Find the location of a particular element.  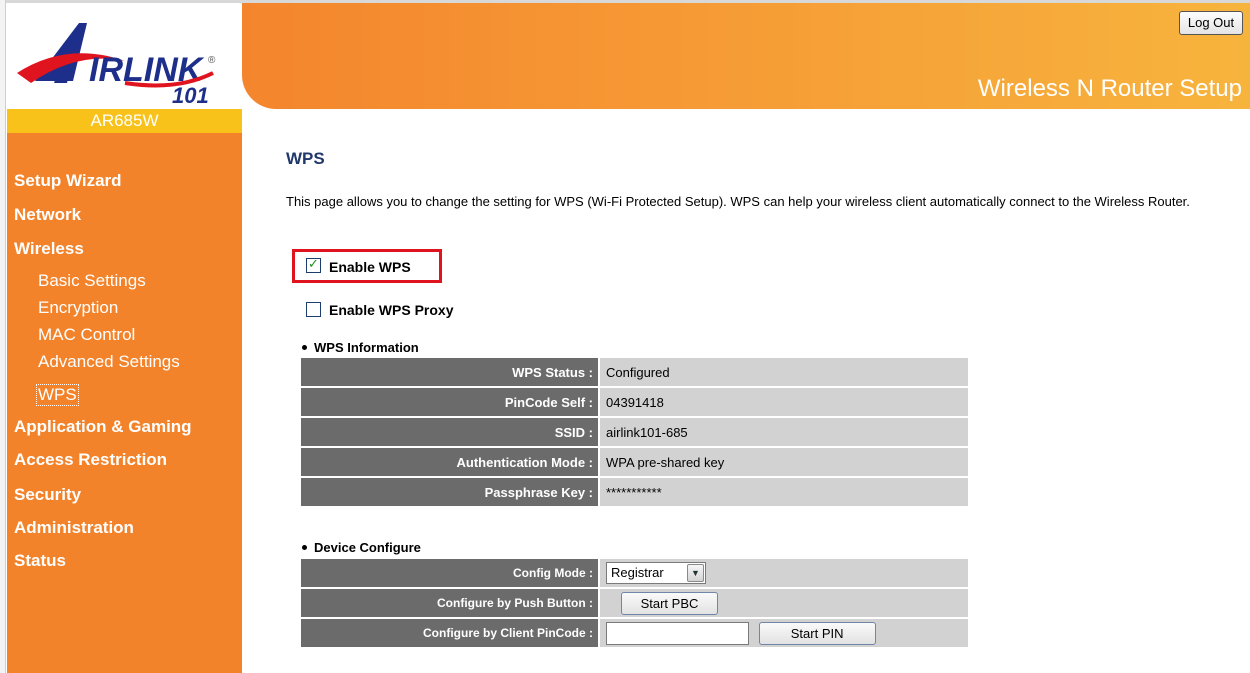

client-pincode-label: Configure by Client PinCode : is located at coordinates (449, 633).